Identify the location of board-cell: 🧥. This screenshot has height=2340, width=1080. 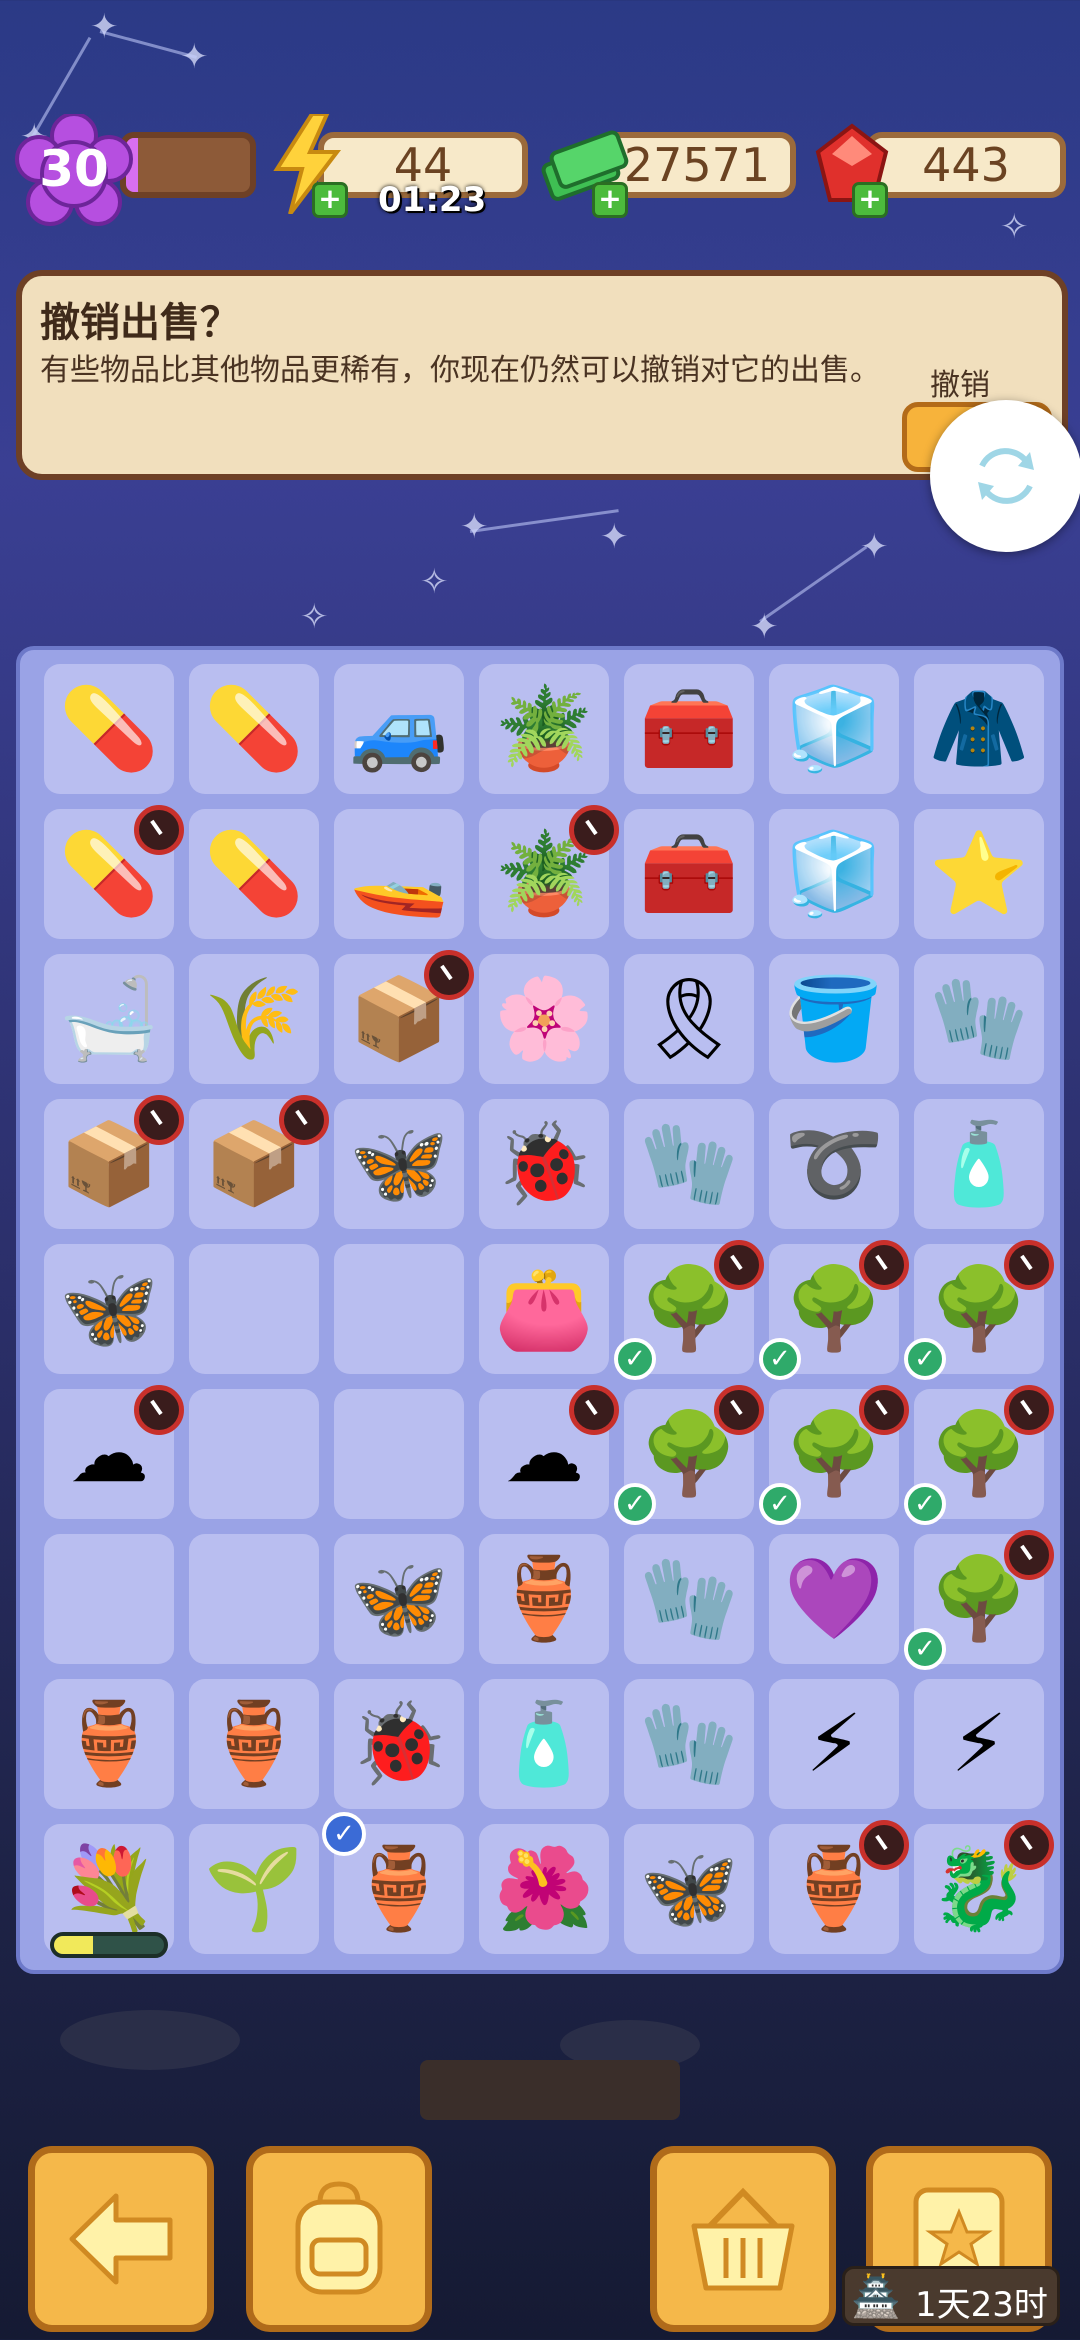
(979, 729).